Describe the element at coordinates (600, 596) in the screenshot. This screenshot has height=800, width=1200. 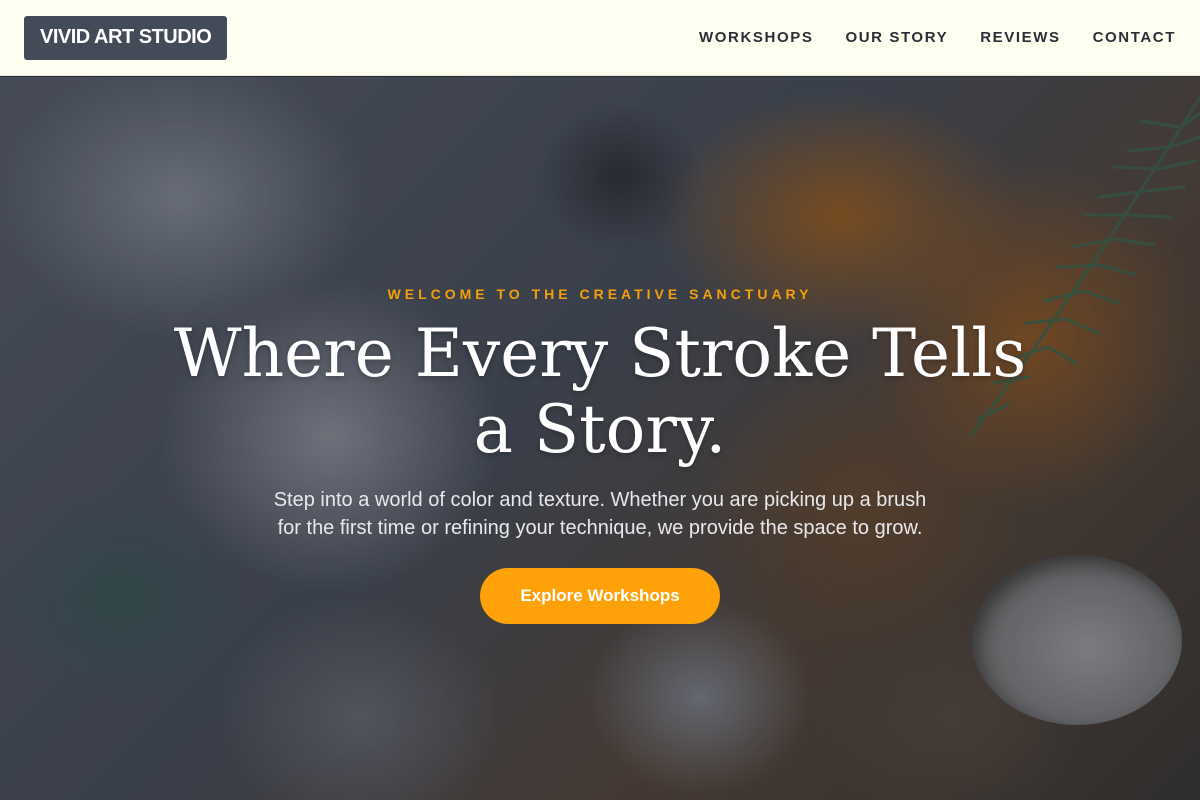
I see `explore-workshops-button: Explore Workshops` at that location.